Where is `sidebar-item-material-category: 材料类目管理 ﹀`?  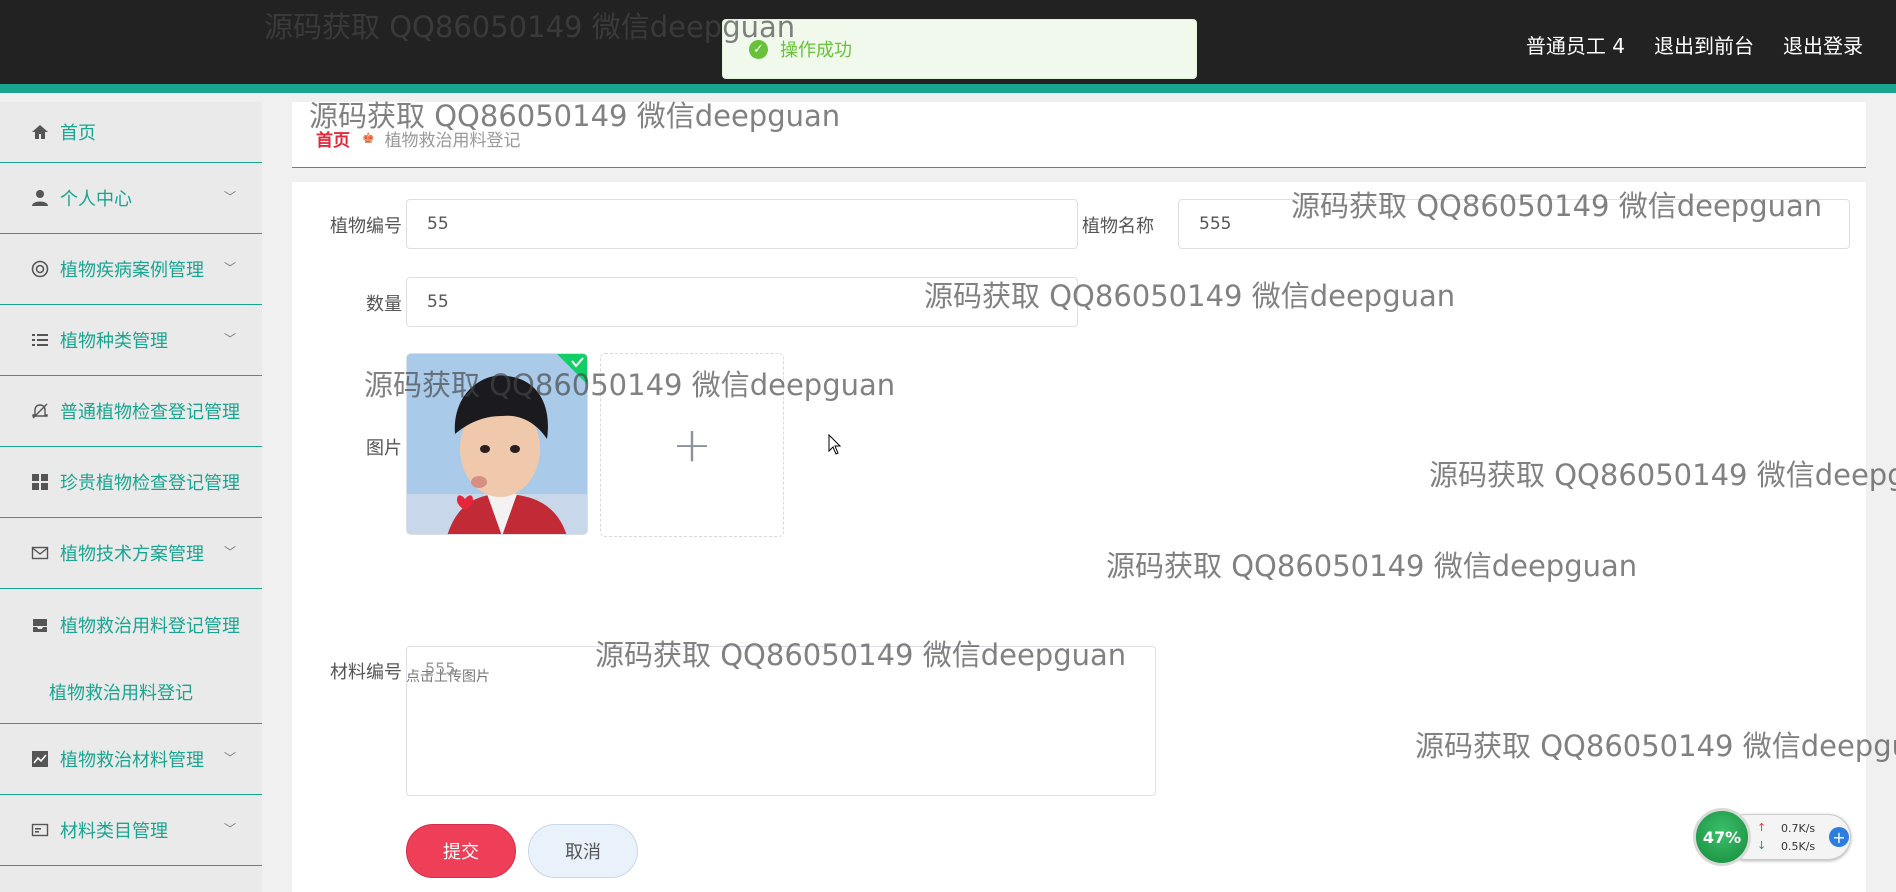 sidebar-item-material-category: 材料类目管理 ﹀ is located at coordinates (131, 830).